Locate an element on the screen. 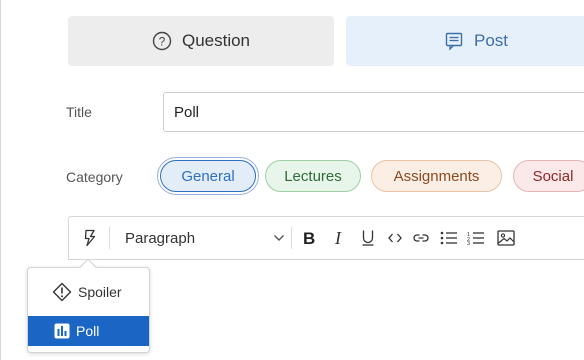  underline-icon is located at coordinates (368, 238).